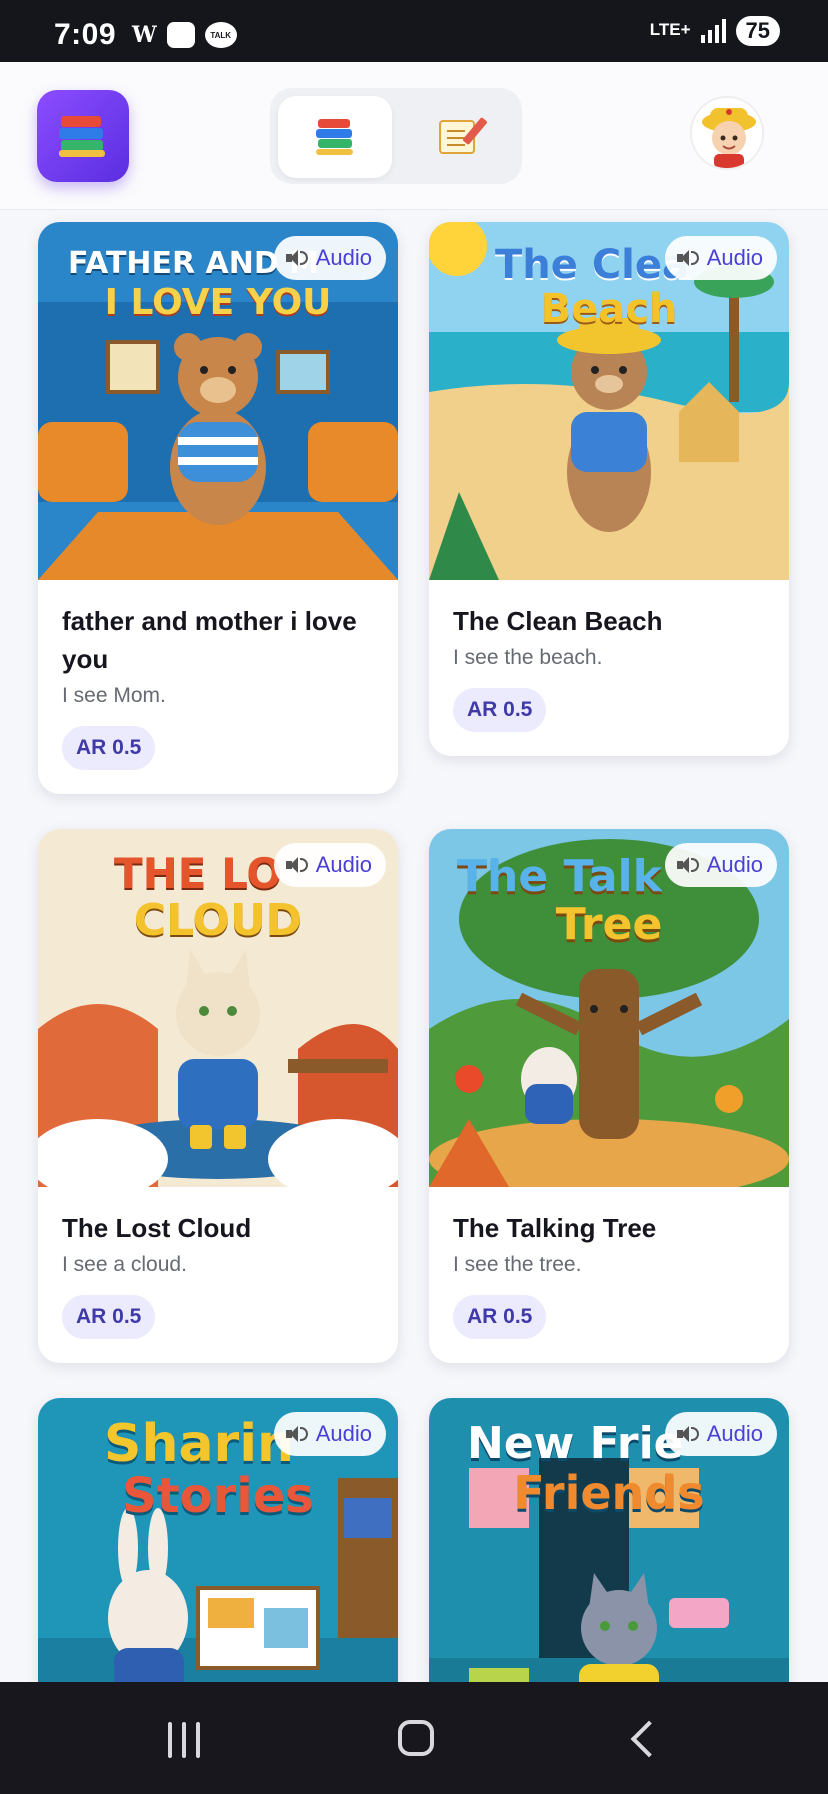 This screenshot has width=828, height=1794. What do you see at coordinates (517, 1264) in the screenshot?
I see `book-subtitle: I see the tree.` at bounding box center [517, 1264].